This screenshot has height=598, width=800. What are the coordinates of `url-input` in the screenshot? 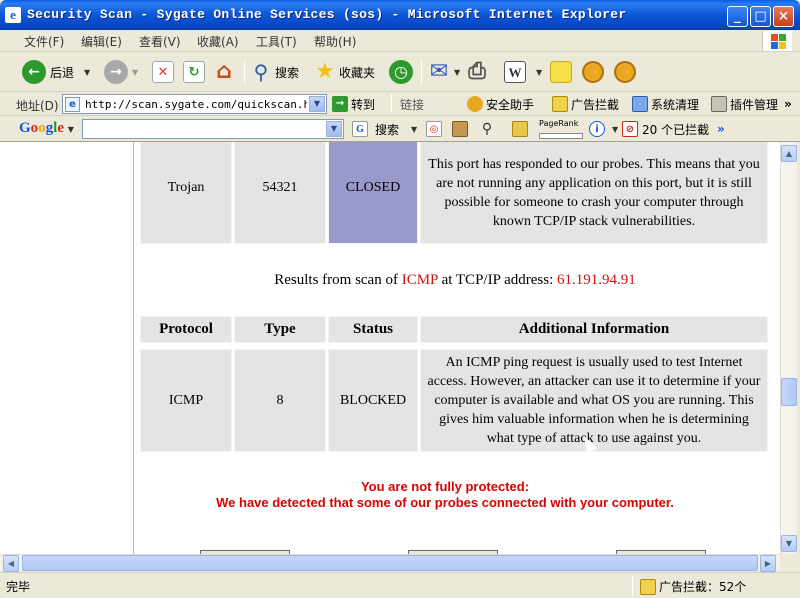 It's located at (196, 104).